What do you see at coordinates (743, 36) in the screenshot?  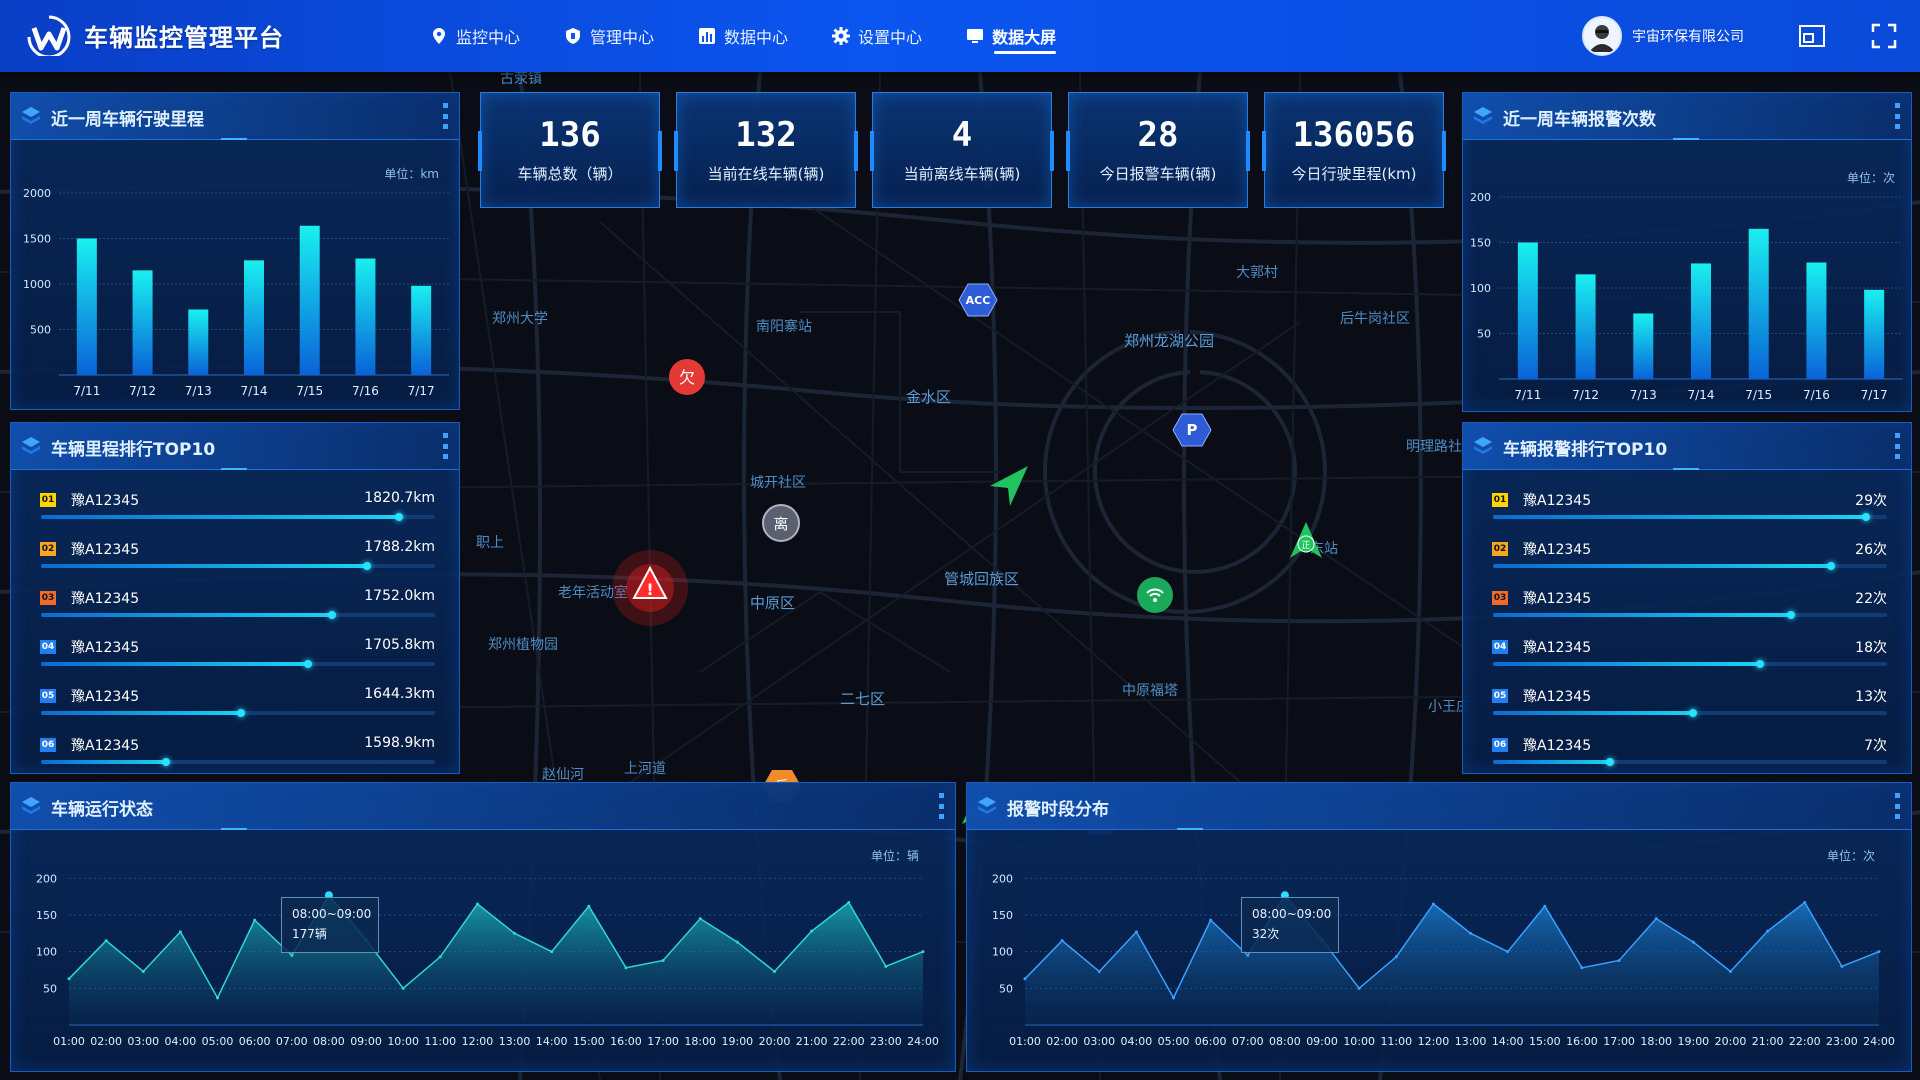 I see `nav-data-center: 数据中心` at bounding box center [743, 36].